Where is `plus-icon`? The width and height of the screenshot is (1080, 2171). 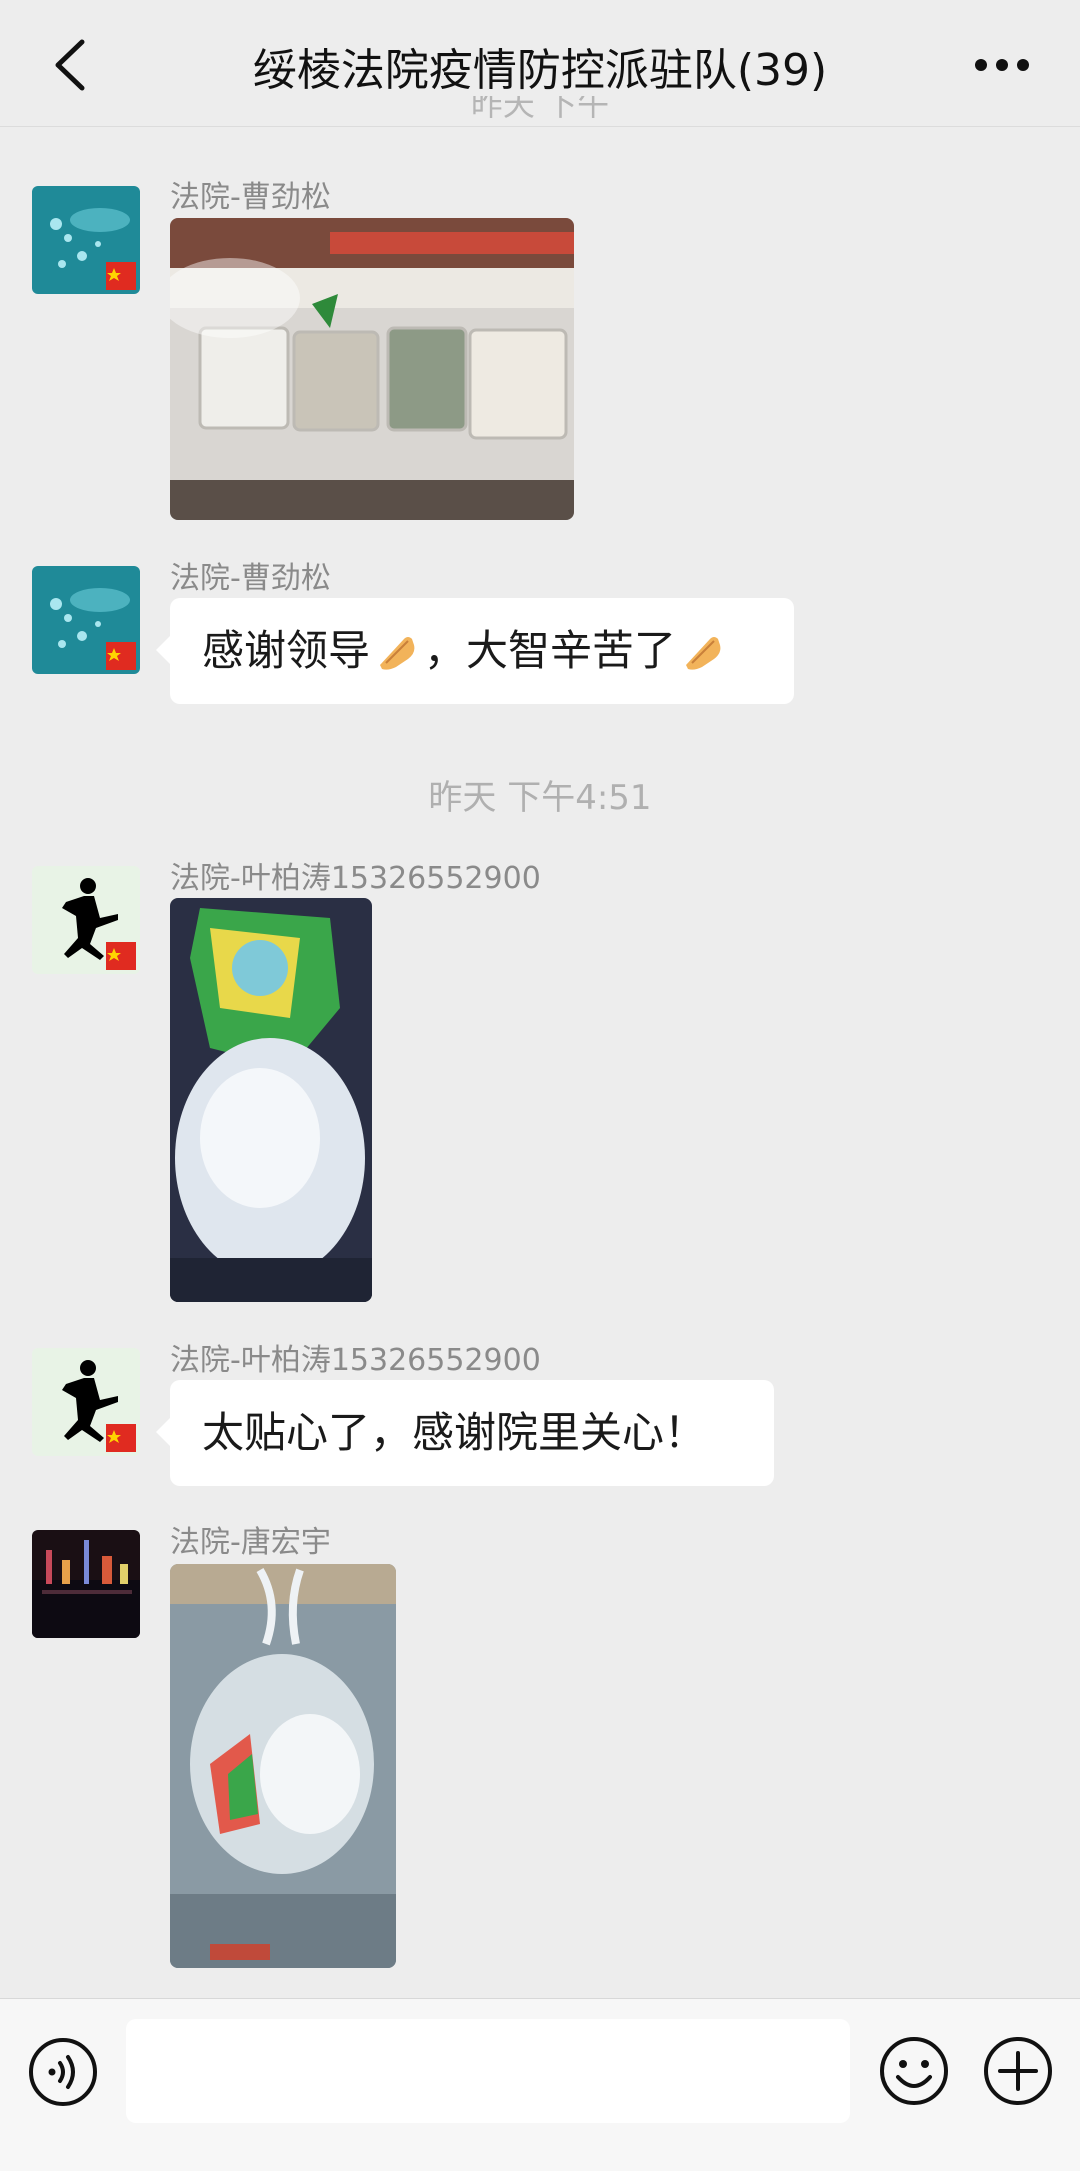
plus-icon is located at coordinates (1018, 2071).